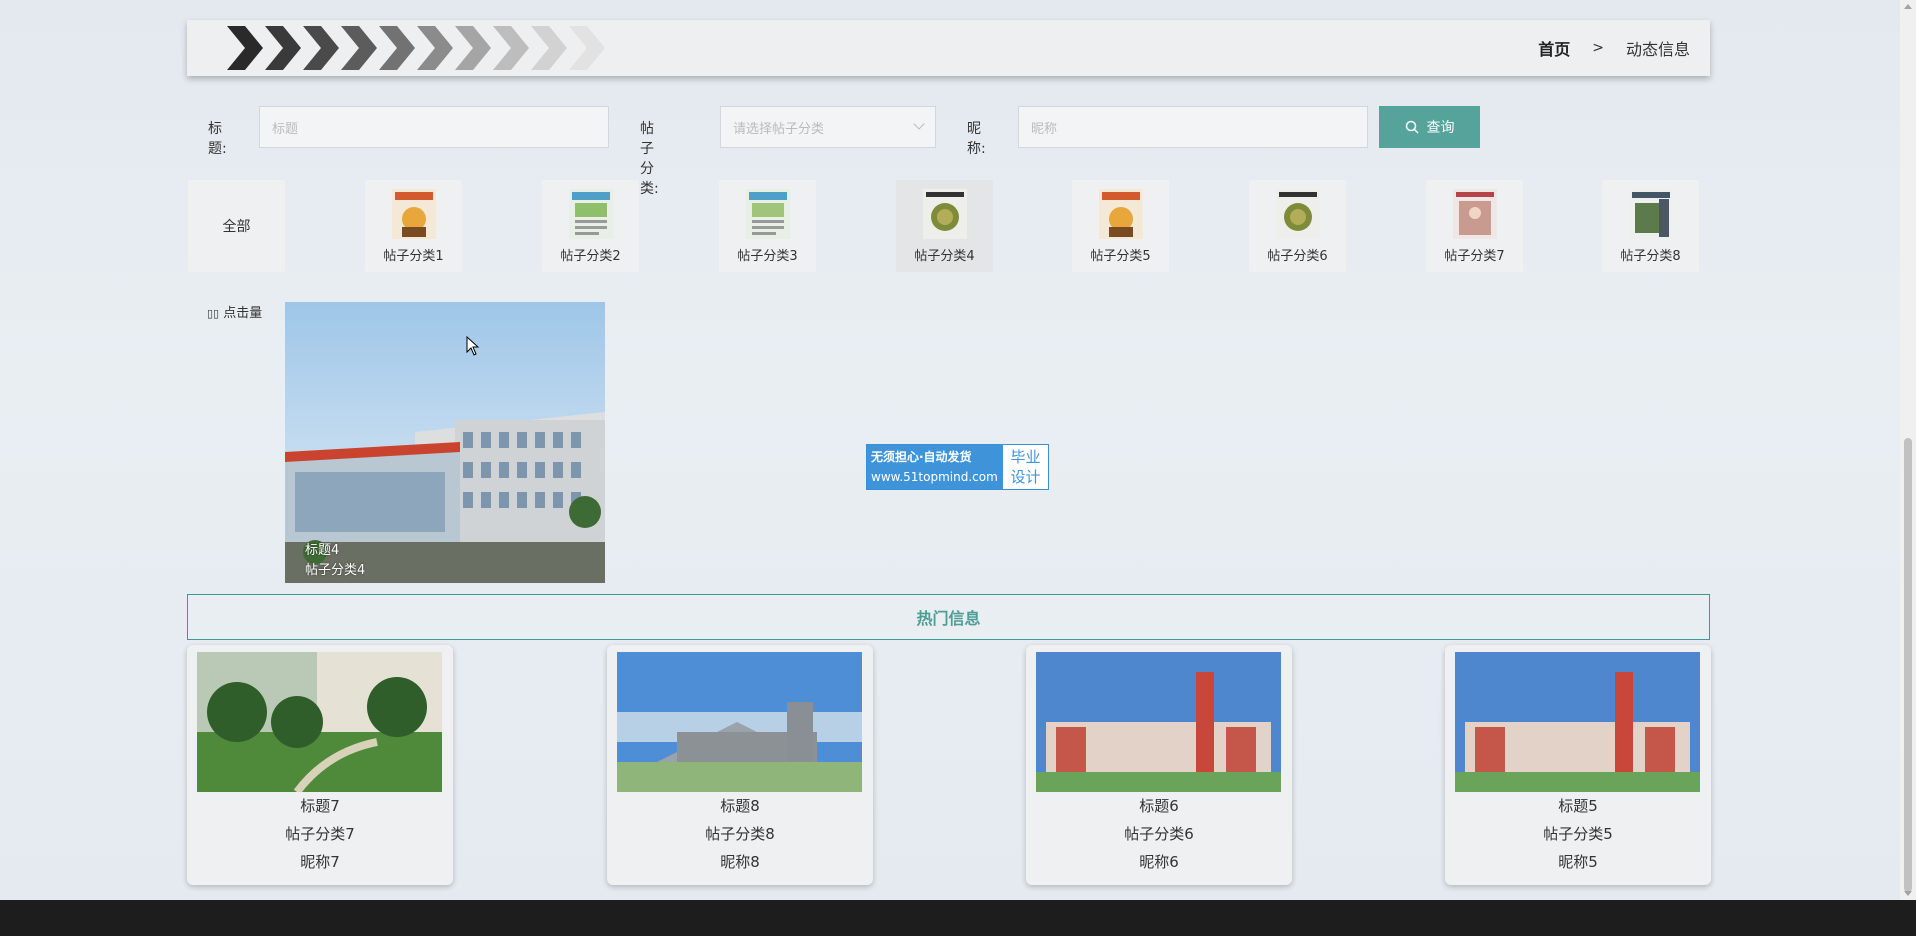  I want to click on vertical-scrollbar, so click(1908, 450).